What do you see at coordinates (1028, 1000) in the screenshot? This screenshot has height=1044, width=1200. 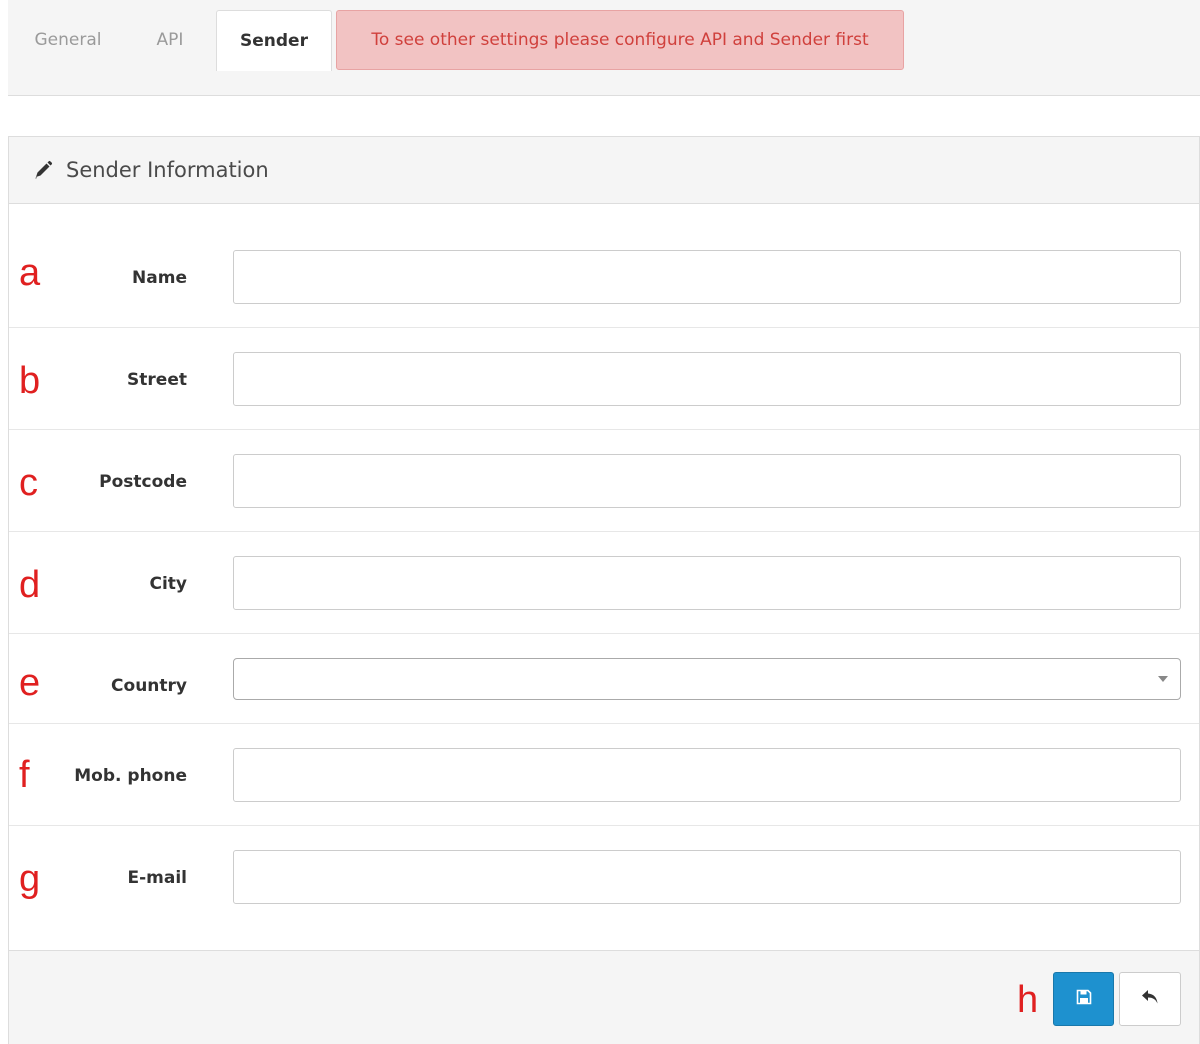 I see `annotation-letter: h` at bounding box center [1028, 1000].